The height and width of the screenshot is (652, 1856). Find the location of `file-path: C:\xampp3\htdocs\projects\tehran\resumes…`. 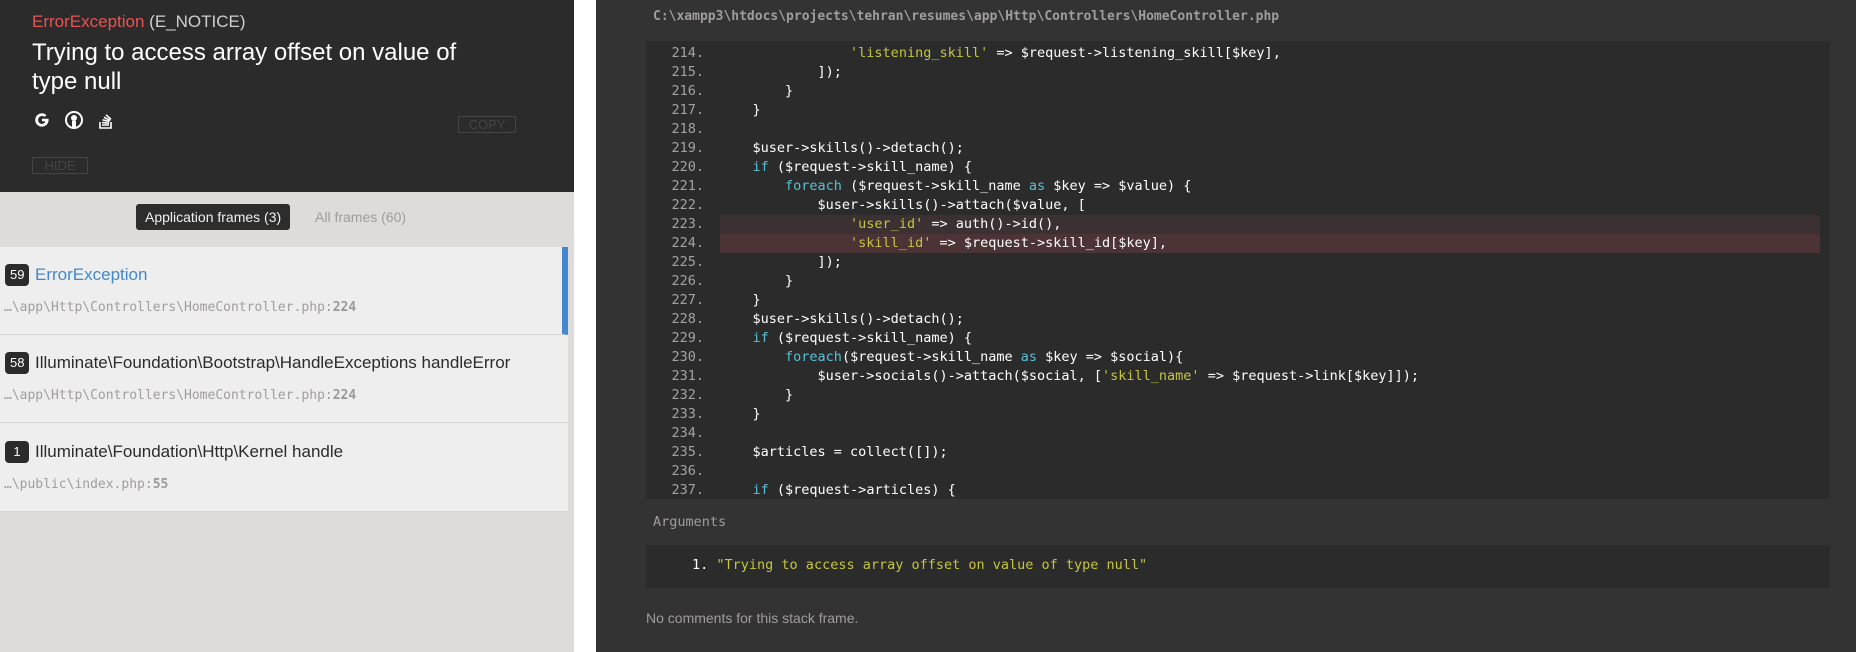

file-path: C:\xampp3\htdocs\projects\tehran\resumes… is located at coordinates (966, 16).